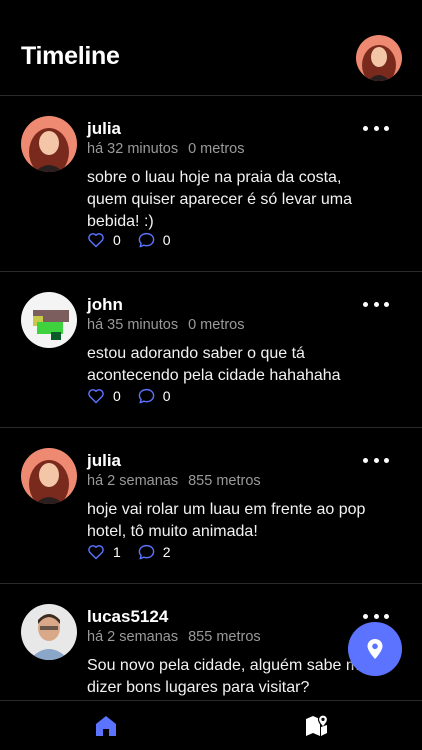 The height and width of the screenshot is (750, 422). I want to click on tab-home, so click(106, 726).